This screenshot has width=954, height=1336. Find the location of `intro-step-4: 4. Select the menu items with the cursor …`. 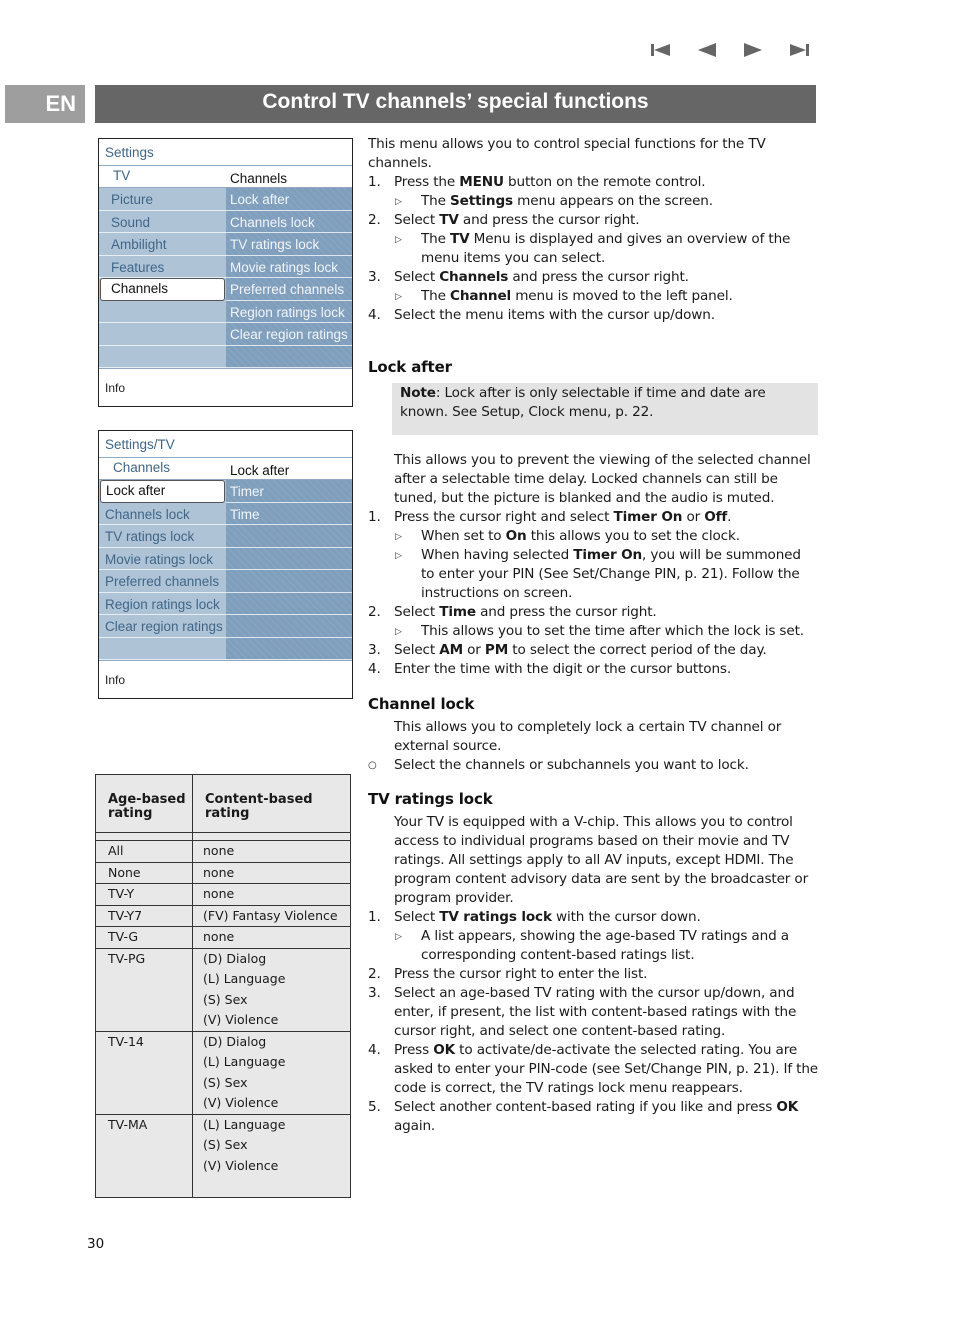

intro-step-4: 4. Select the menu items with the cursor … is located at coordinates (593, 315).